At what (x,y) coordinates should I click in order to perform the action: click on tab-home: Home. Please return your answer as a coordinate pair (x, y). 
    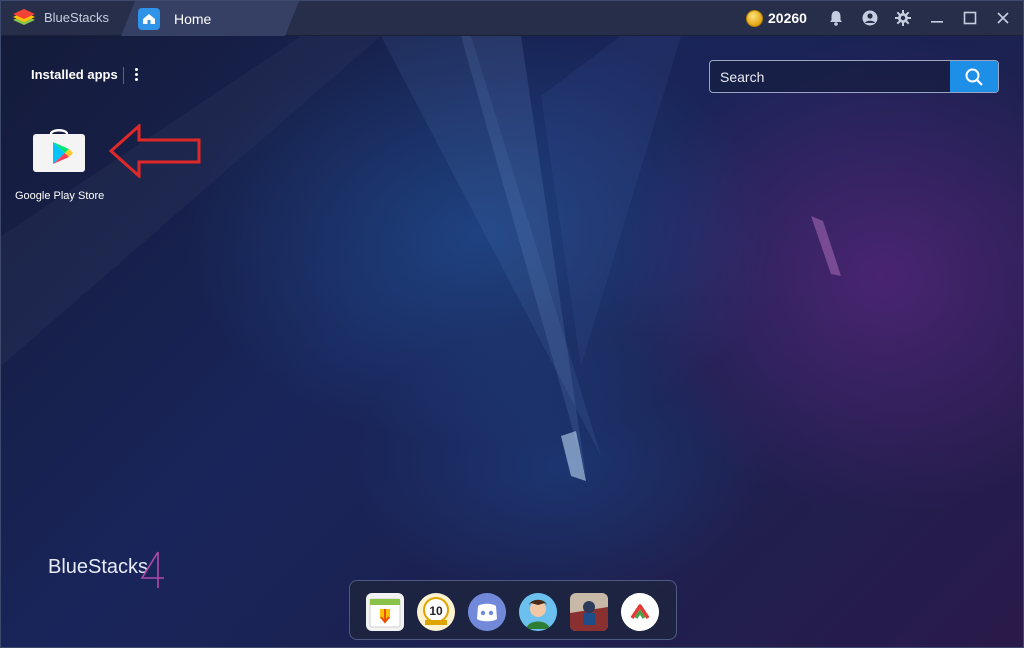
    Looking at the image, I should click on (210, 18).